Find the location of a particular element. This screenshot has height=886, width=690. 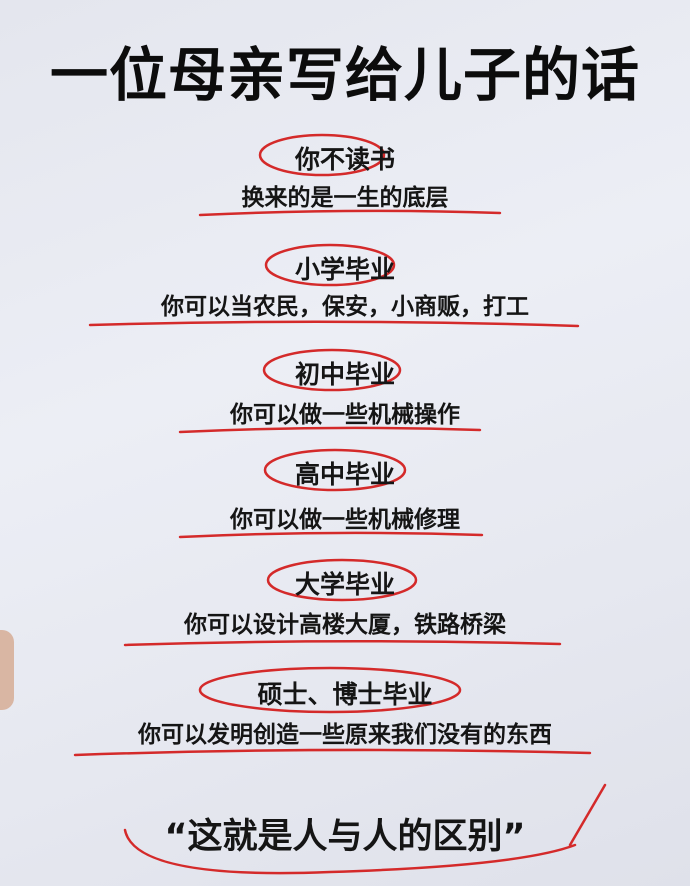

section-heading: 你不读书 is located at coordinates (344, 159).